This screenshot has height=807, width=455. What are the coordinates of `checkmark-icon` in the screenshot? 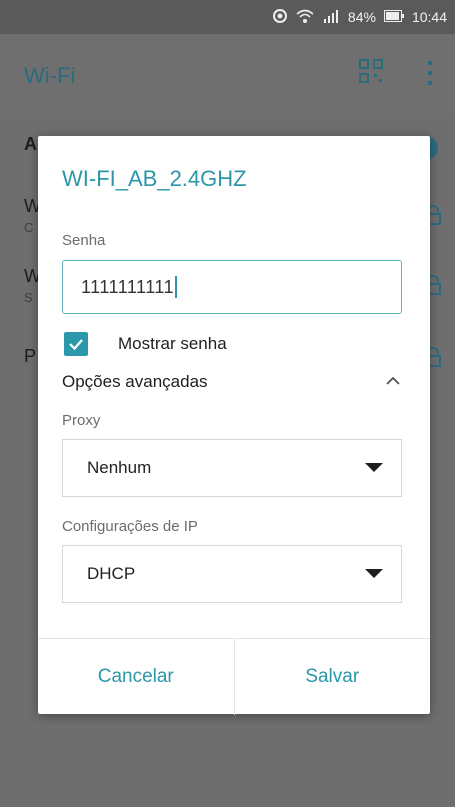 It's located at (76, 345).